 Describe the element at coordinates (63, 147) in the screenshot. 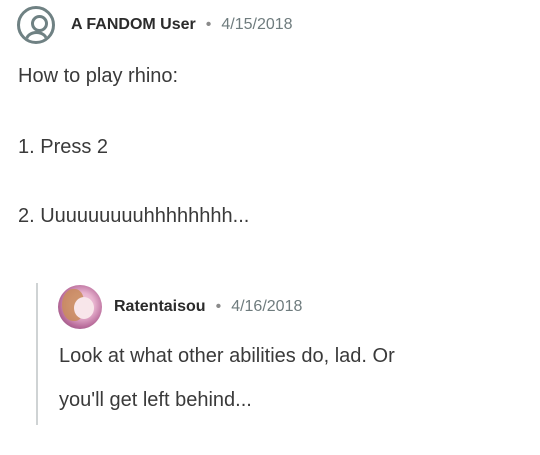

I see `post-body-line-2: 1. Press 2` at that location.